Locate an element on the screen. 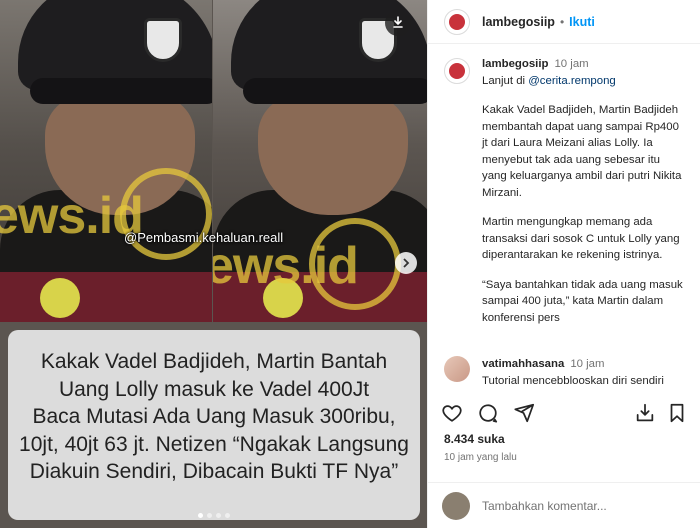 This screenshot has width=700, height=528. post-header: lambegosiip • Ikuti is located at coordinates (564, 22).